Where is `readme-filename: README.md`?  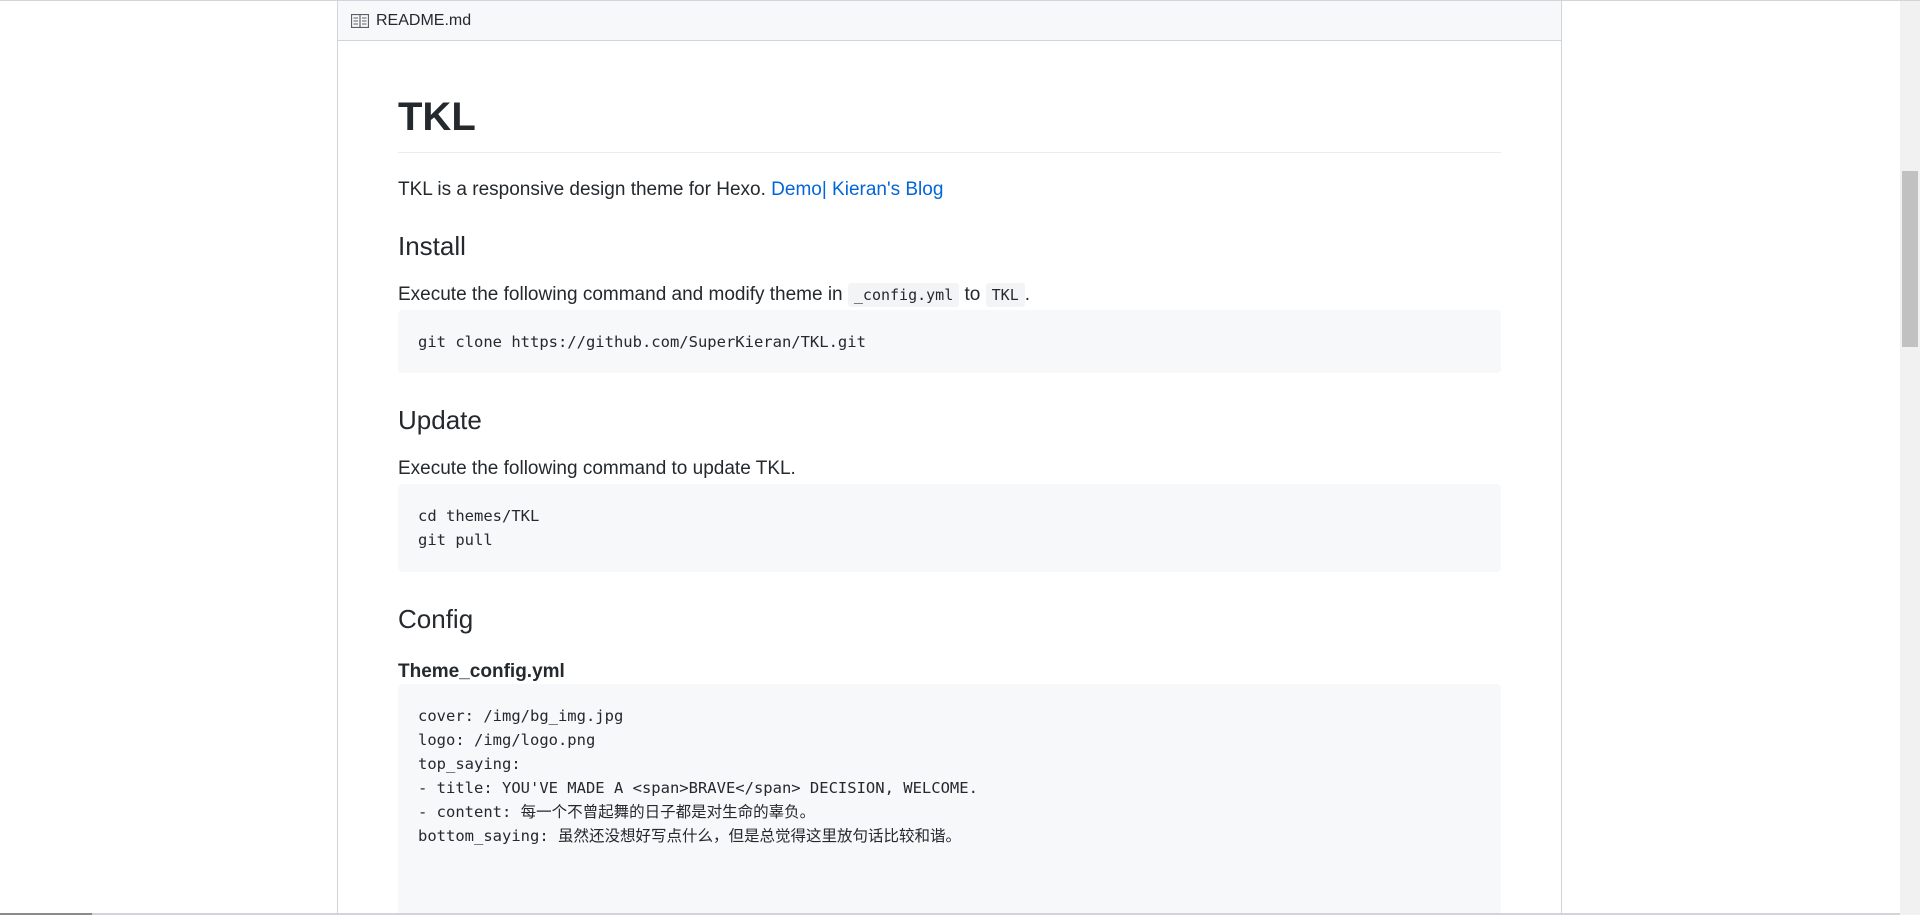
readme-filename: README.md is located at coordinates (423, 21).